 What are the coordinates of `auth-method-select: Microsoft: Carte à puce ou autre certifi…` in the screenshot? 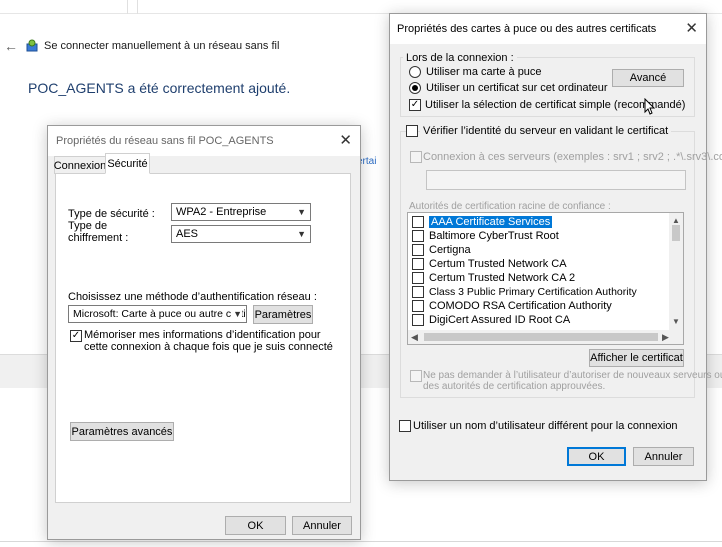 It's located at (157, 314).